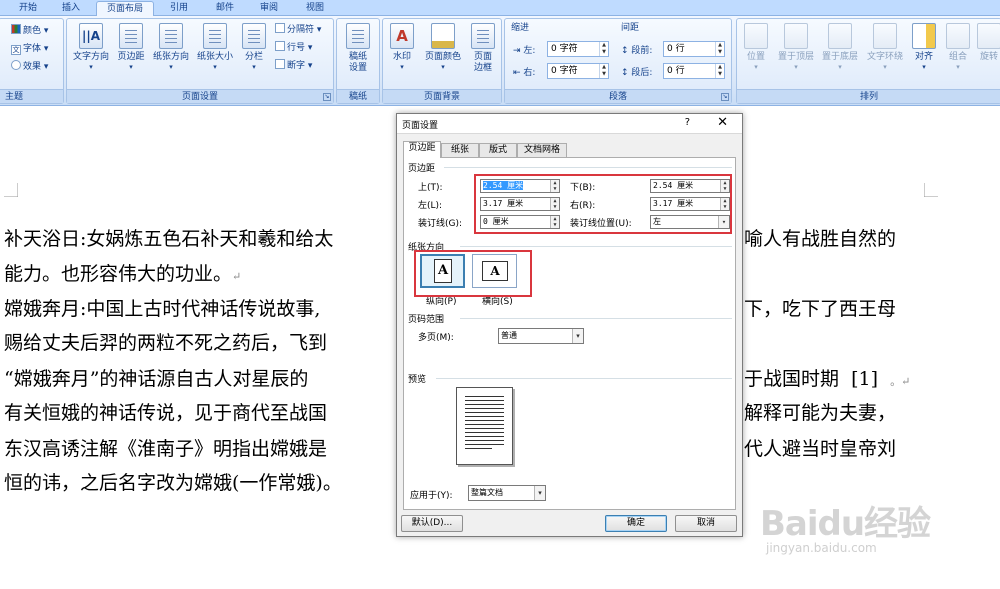  What do you see at coordinates (578, 49) in the screenshot?
I see `indent-left-input: 0 字符 ▲ ▼` at bounding box center [578, 49].